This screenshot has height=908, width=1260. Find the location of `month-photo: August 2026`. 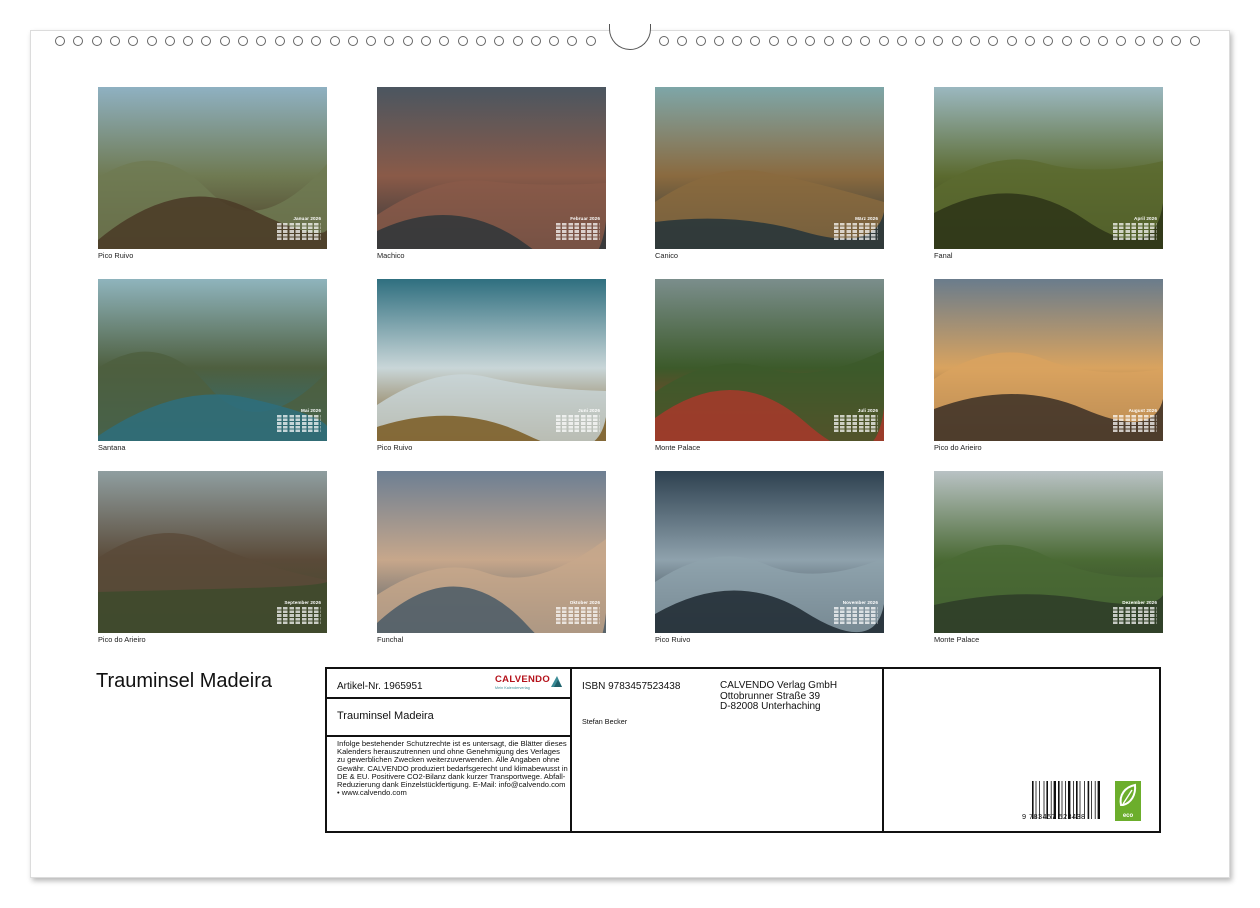

month-photo: August 2026 is located at coordinates (1048, 360).